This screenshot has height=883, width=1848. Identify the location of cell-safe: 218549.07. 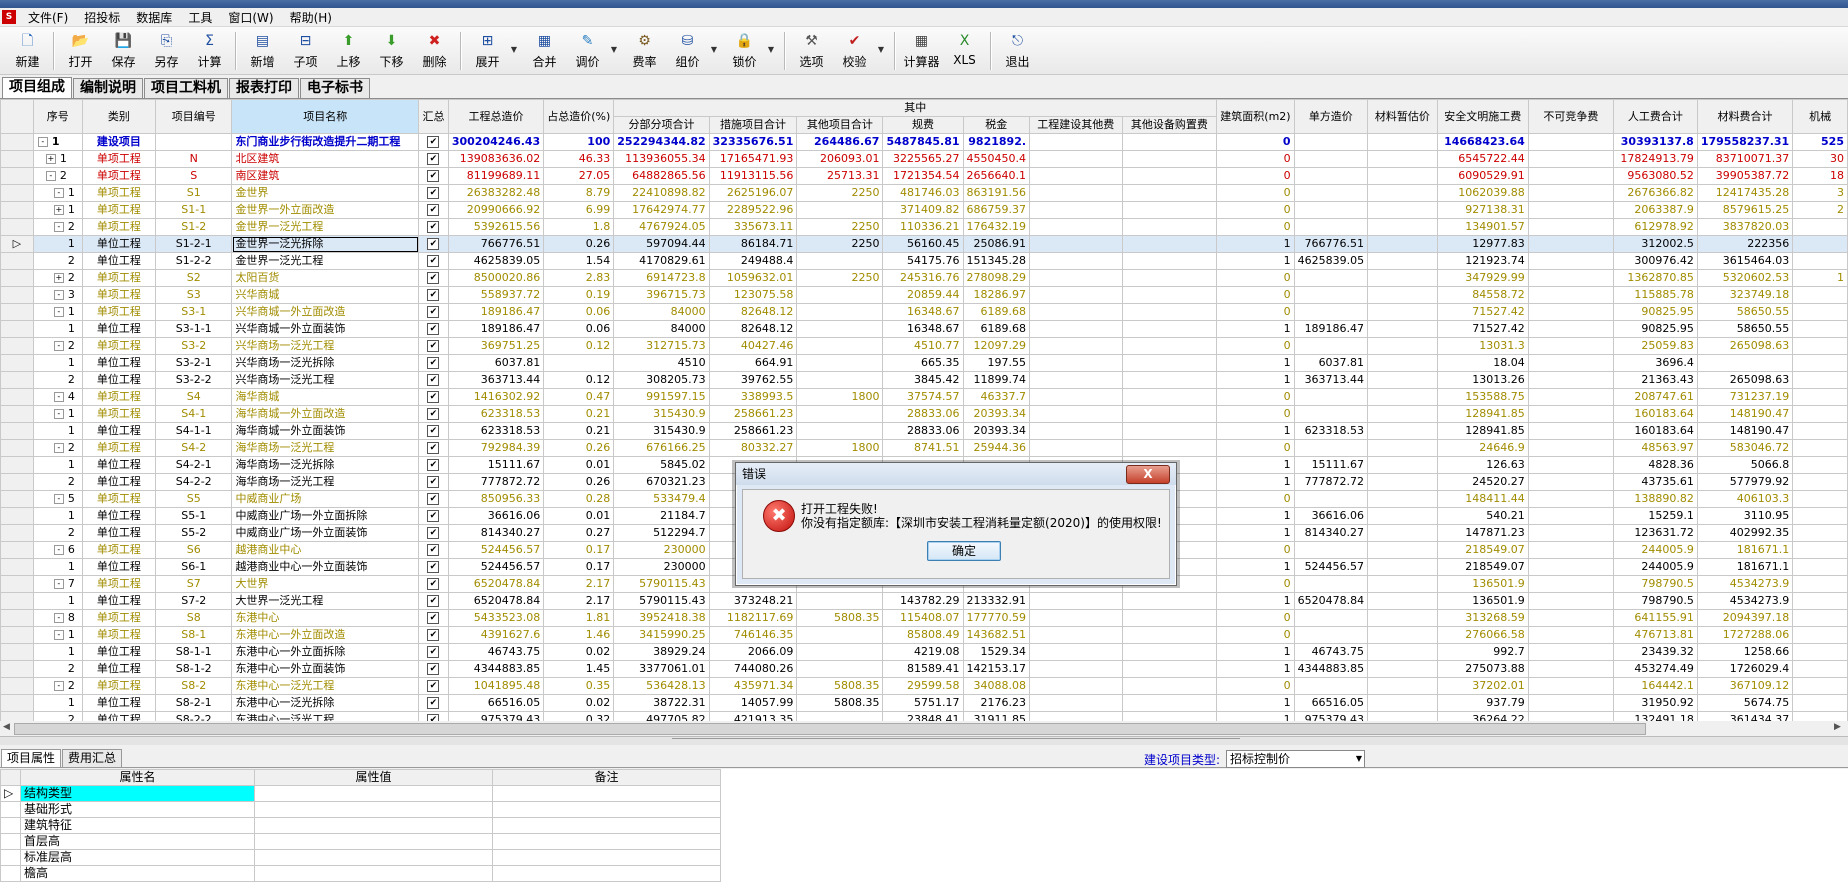
(1482, 567).